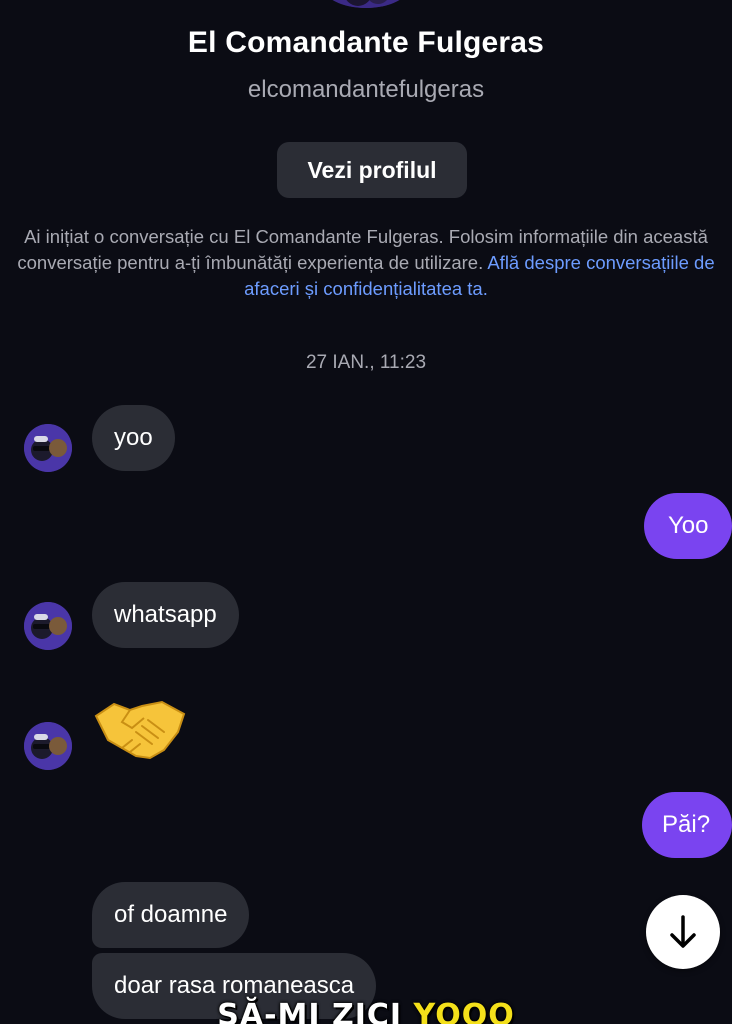 This screenshot has width=732, height=1024. I want to click on message-timestamp: 27 IAN., 11:23, so click(366, 362).